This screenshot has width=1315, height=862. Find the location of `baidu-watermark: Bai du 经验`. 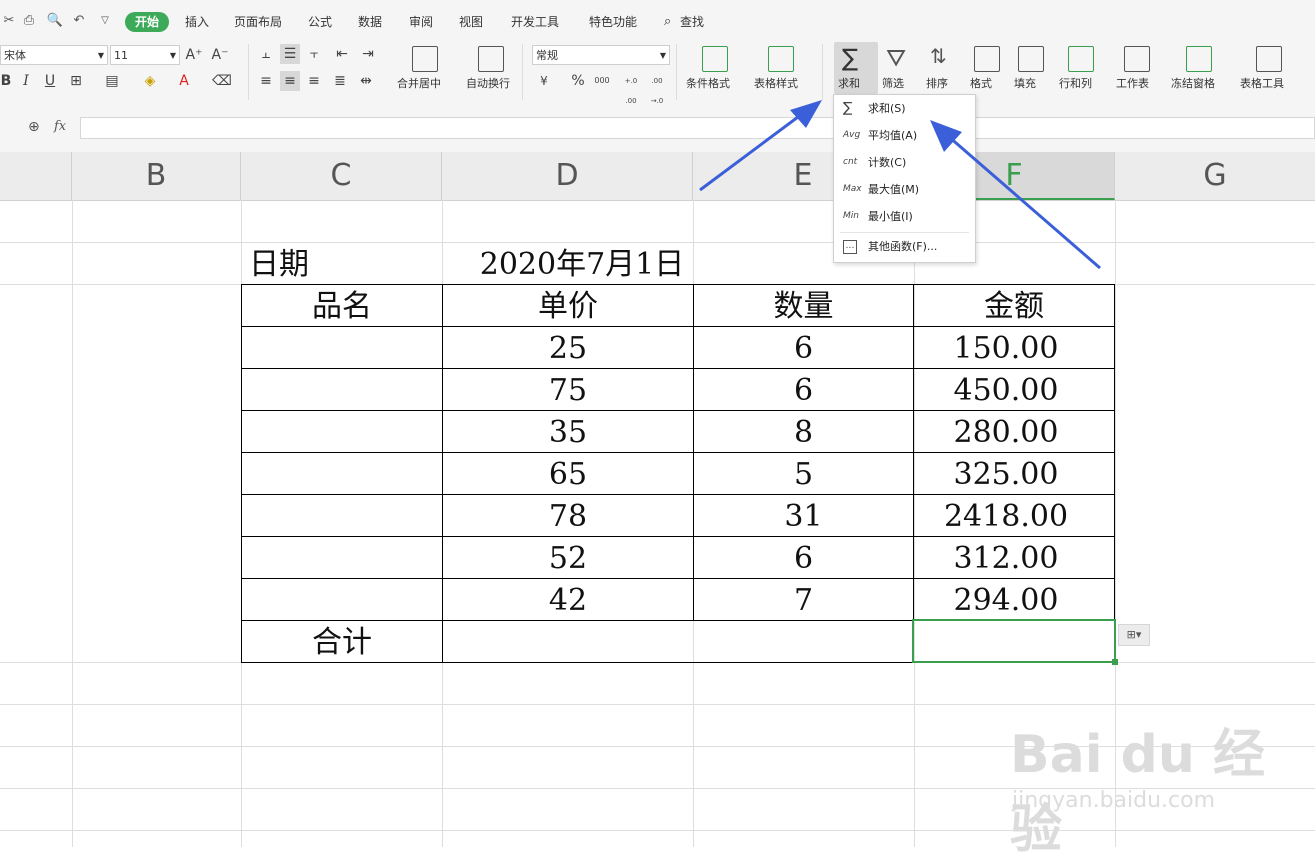

baidu-watermark: Bai du 经验 is located at coordinates (1137, 792).